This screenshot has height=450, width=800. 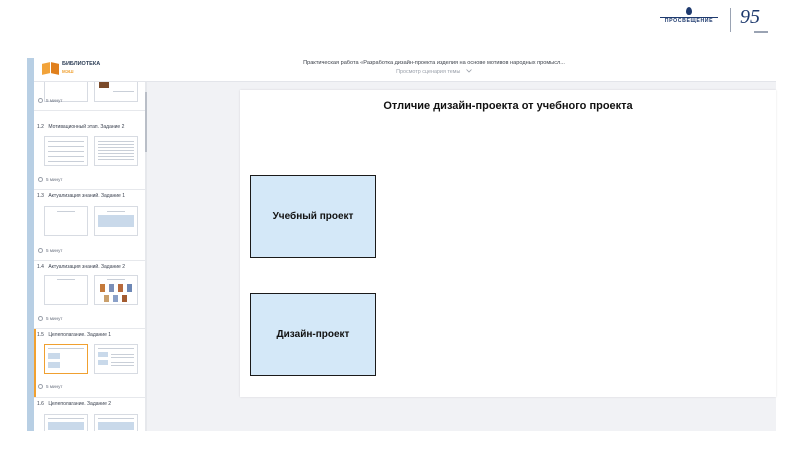 I want to click on view-mode-dropdown: Просмотр сценария темы, so click(x=434, y=72).